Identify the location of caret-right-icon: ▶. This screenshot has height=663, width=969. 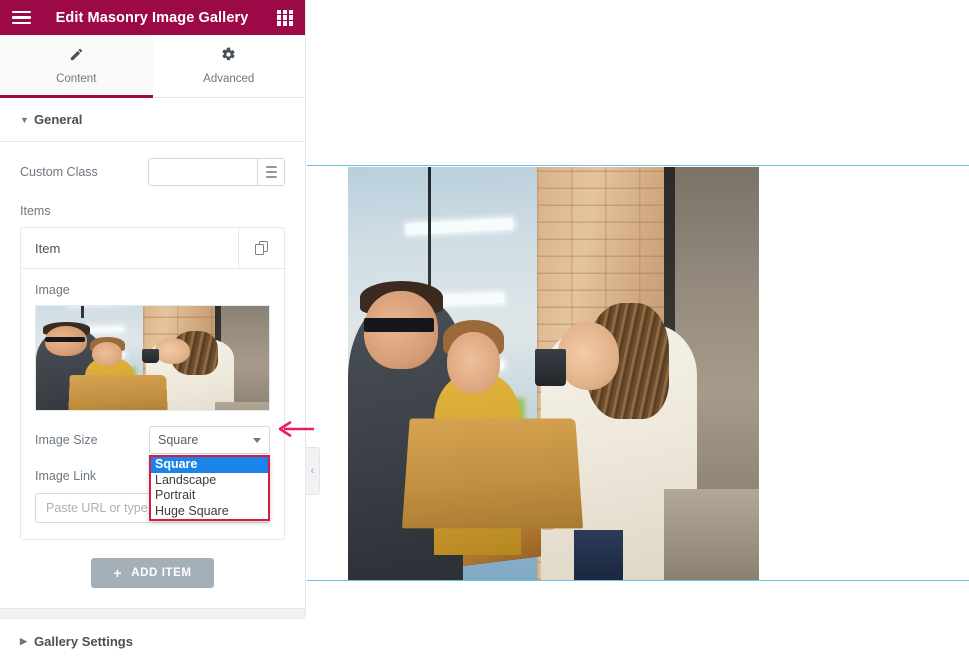
(23, 640).